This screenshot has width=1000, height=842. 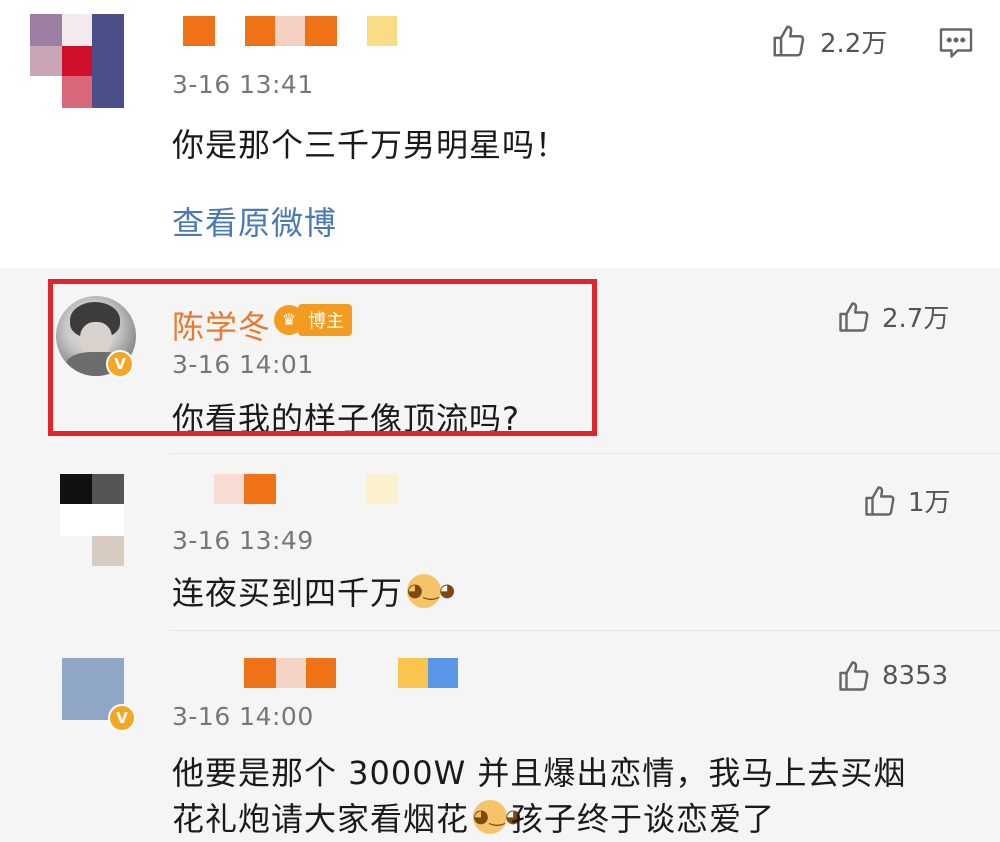 I want to click on like-count: 2.7万, so click(x=916, y=319).